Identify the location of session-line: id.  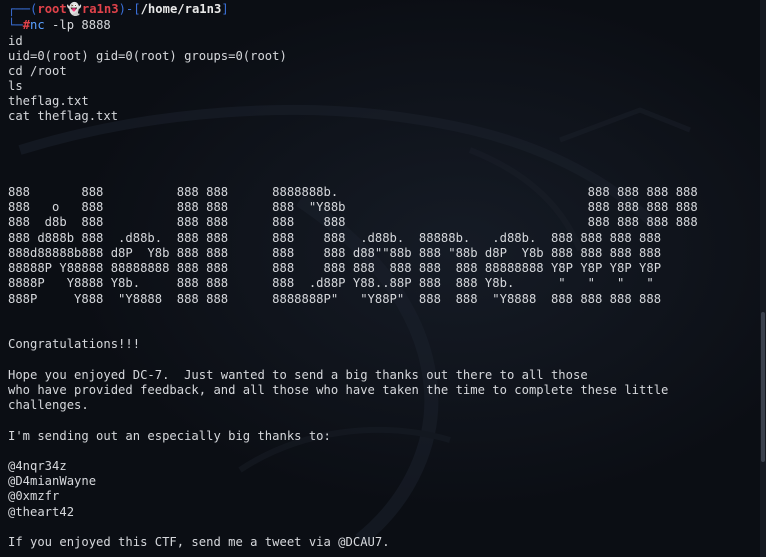
(15, 41).